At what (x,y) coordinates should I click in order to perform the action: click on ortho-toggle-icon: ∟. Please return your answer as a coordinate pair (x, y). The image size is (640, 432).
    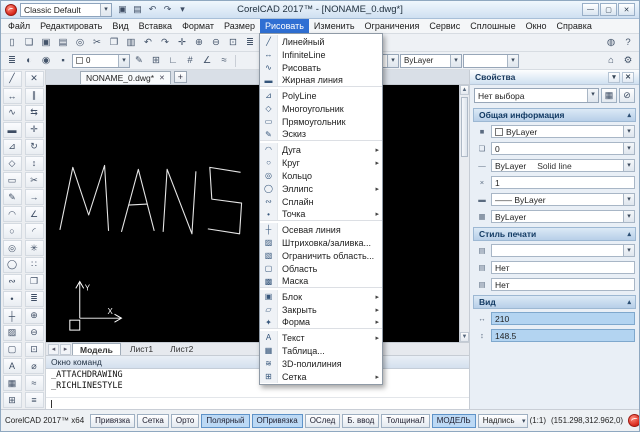
    Looking at the image, I should click on (173, 60).